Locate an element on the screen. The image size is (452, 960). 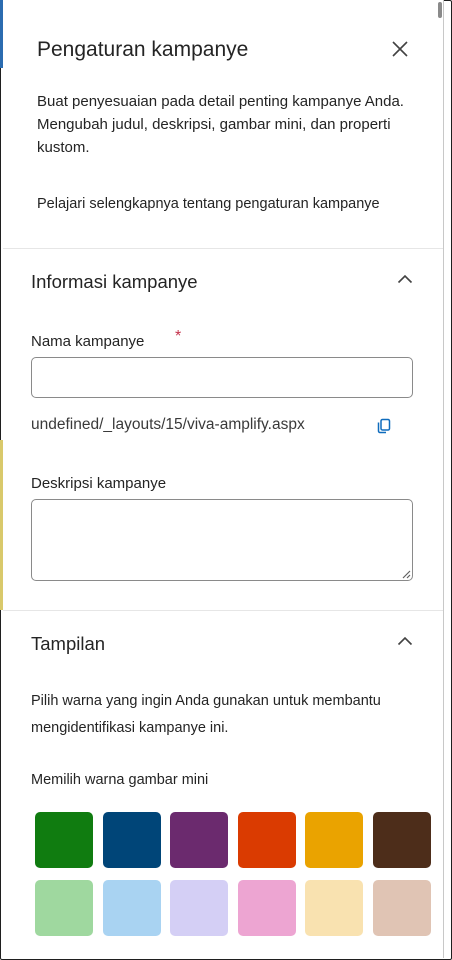
thumbnail-color-label: Memilih warna gambar mini is located at coordinates (120, 780).